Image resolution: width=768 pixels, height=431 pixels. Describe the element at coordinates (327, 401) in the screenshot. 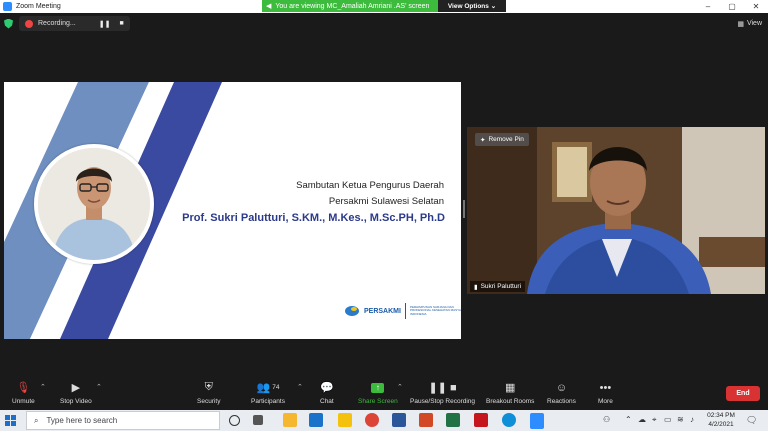

I see `chat-label: Chat` at that location.